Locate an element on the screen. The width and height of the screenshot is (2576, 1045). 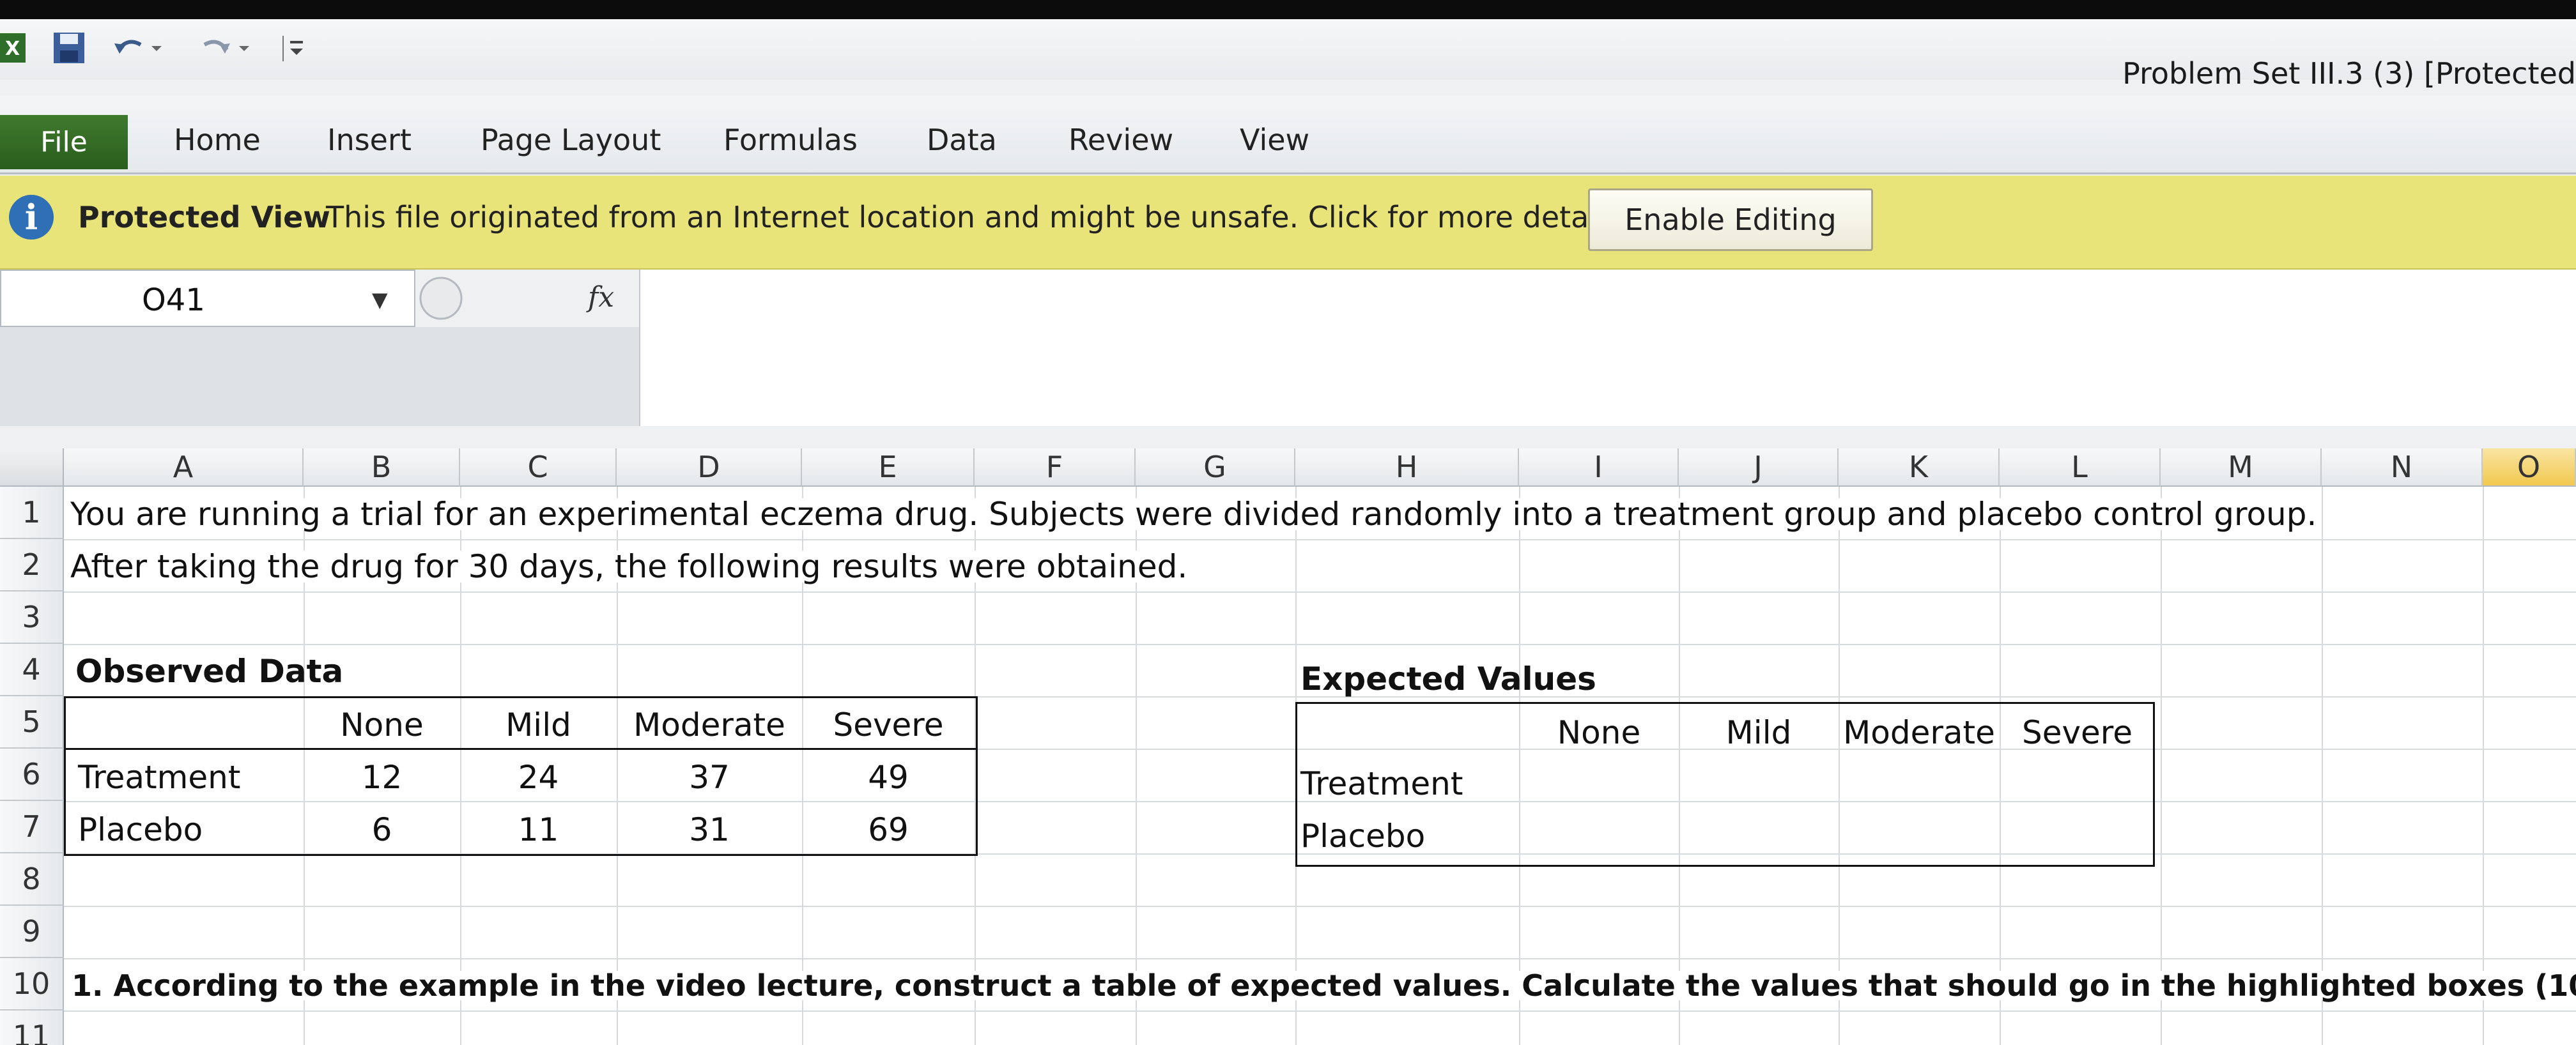
observed-header-moderate: Moderate is located at coordinates (709, 725).